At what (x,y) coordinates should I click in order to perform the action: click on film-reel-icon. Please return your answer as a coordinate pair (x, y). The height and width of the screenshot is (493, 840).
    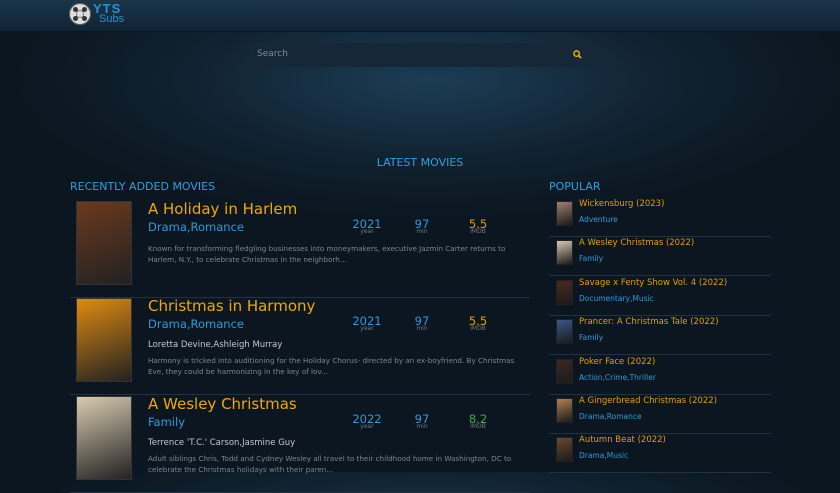
    Looking at the image, I should click on (80, 14).